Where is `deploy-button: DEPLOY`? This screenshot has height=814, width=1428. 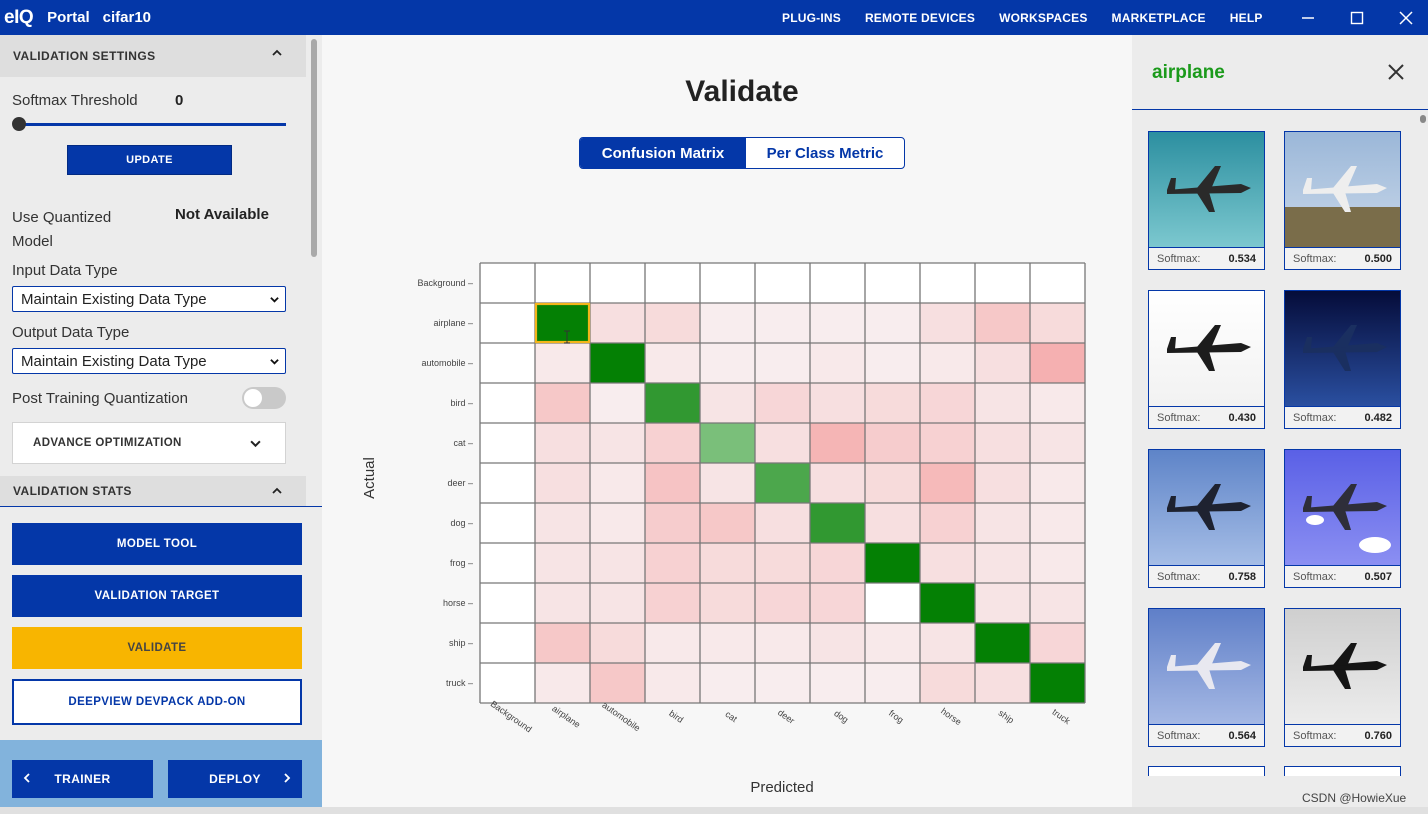 deploy-button: DEPLOY is located at coordinates (235, 779).